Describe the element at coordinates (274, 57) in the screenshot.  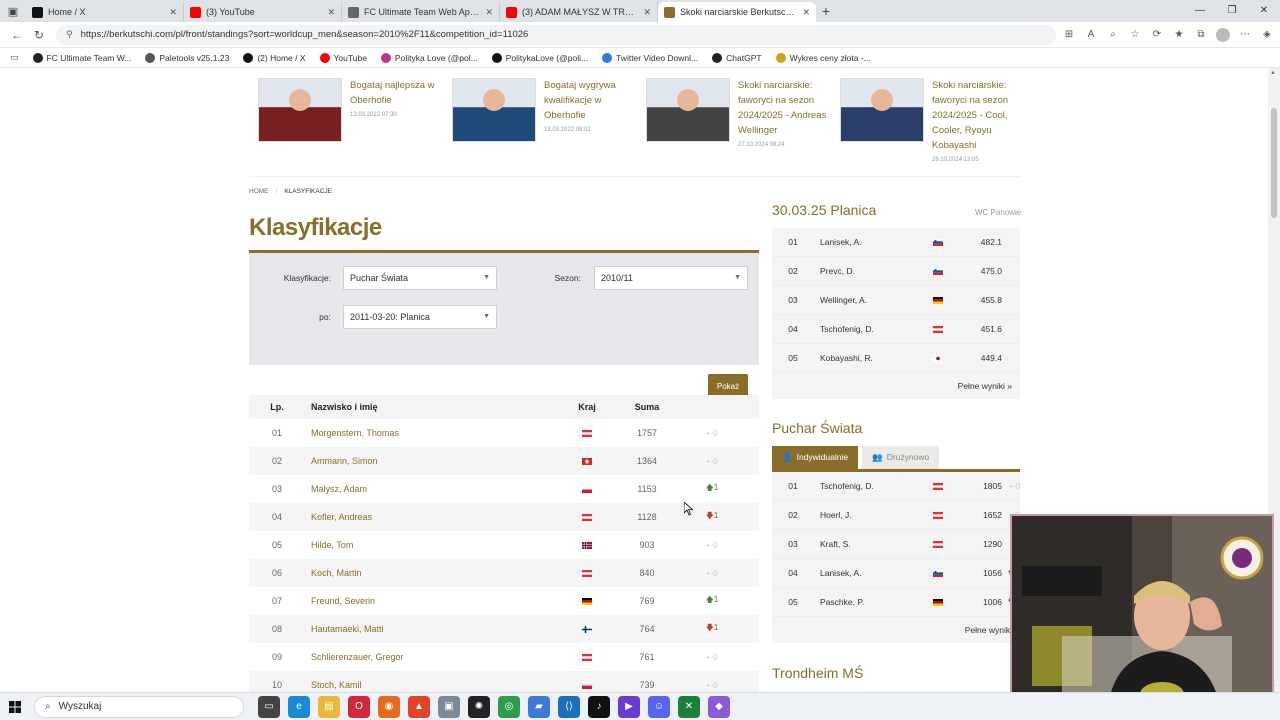
I see `bookmark-item: (2) Home / X` at that location.